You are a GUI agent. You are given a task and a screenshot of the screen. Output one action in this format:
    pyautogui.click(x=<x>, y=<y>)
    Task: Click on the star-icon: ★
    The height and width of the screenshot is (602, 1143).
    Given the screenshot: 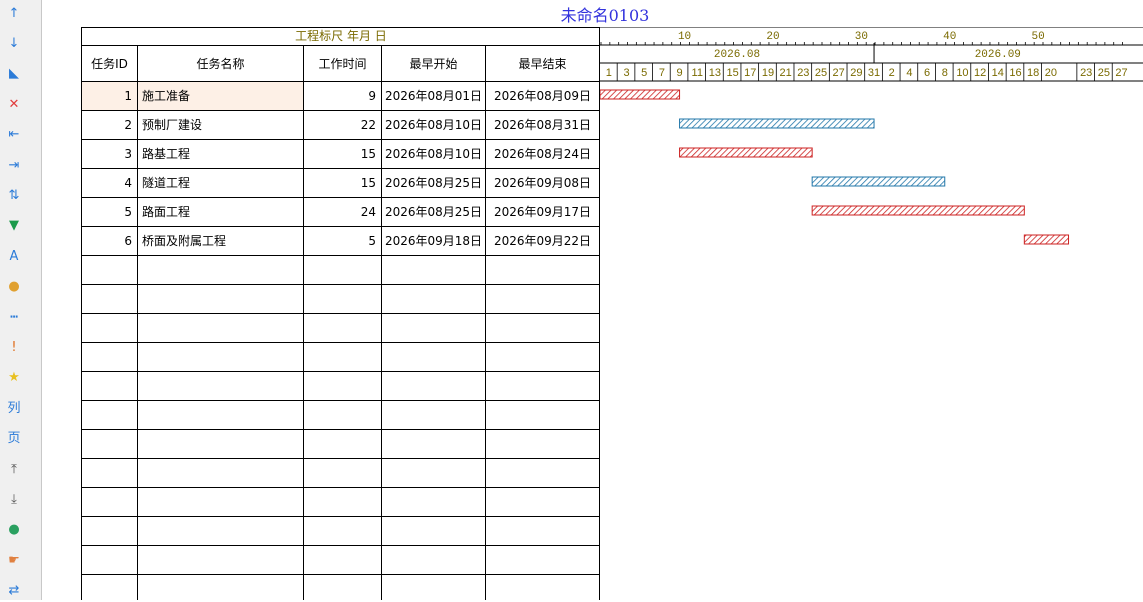 What is the action you would take?
    pyautogui.click(x=14, y=378)
    